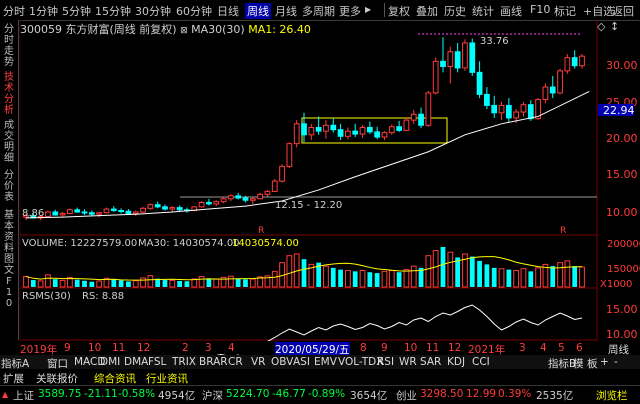 The image size is (640, 404). I want to click on indicator-tab: 板, so click(592, 363).